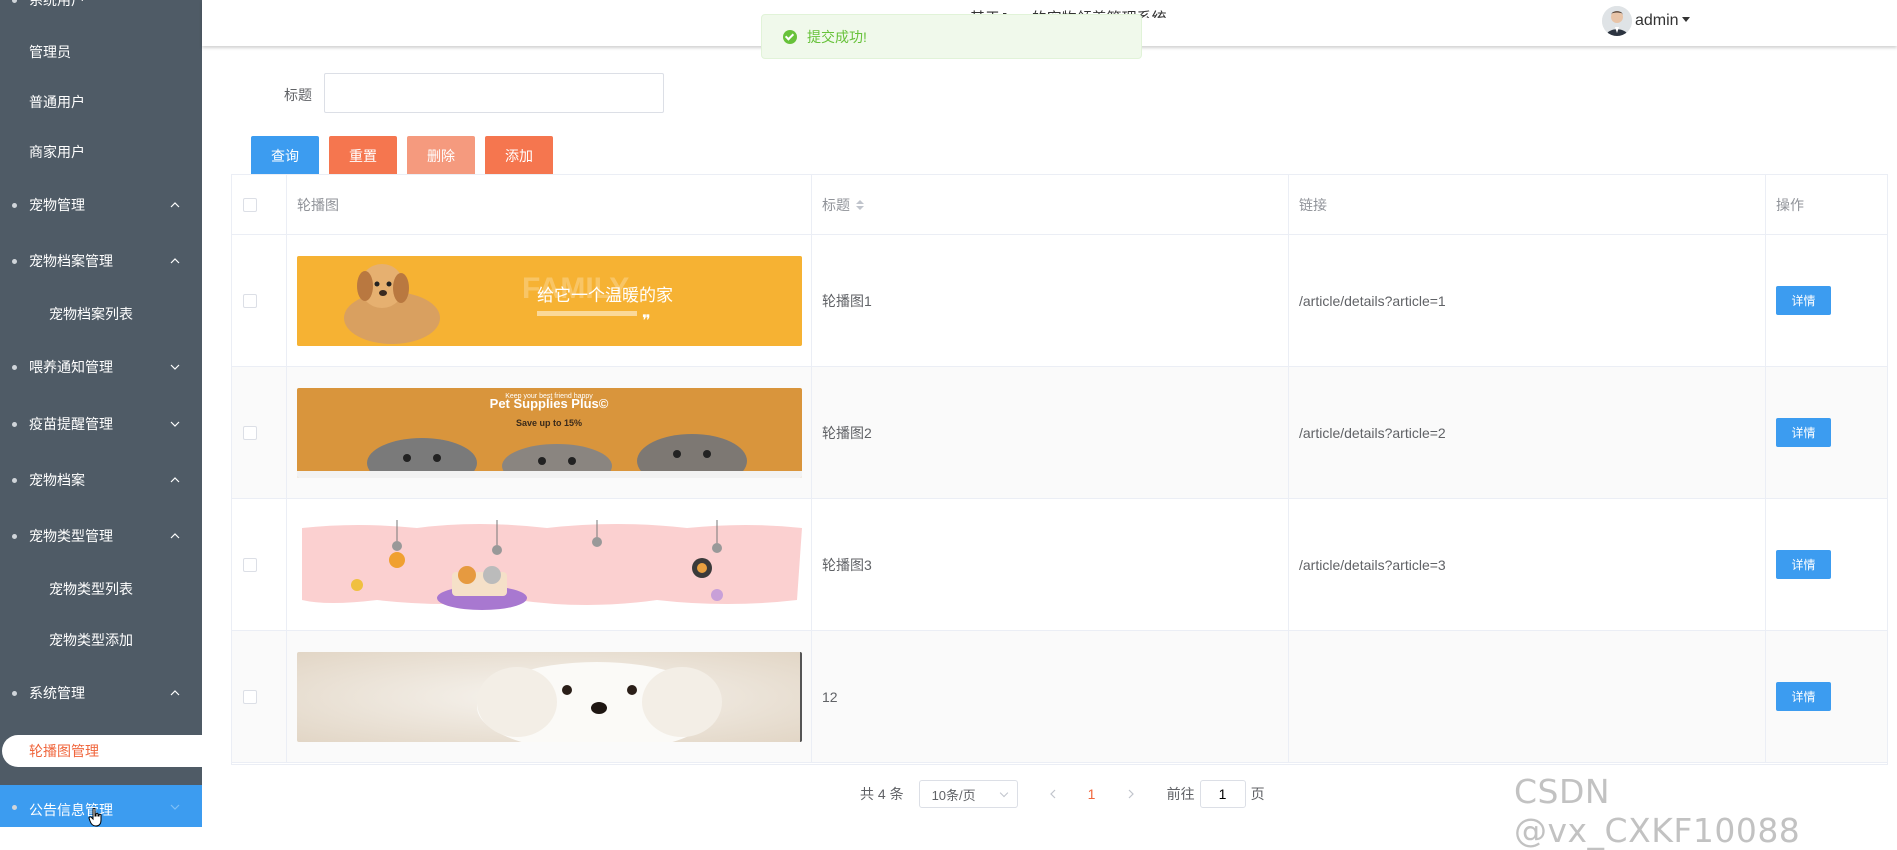 This screenshot has width=1897, height=850. I want to click on sidebar-item-pet-type-add: 宠物类型添加, so click(101, 640).